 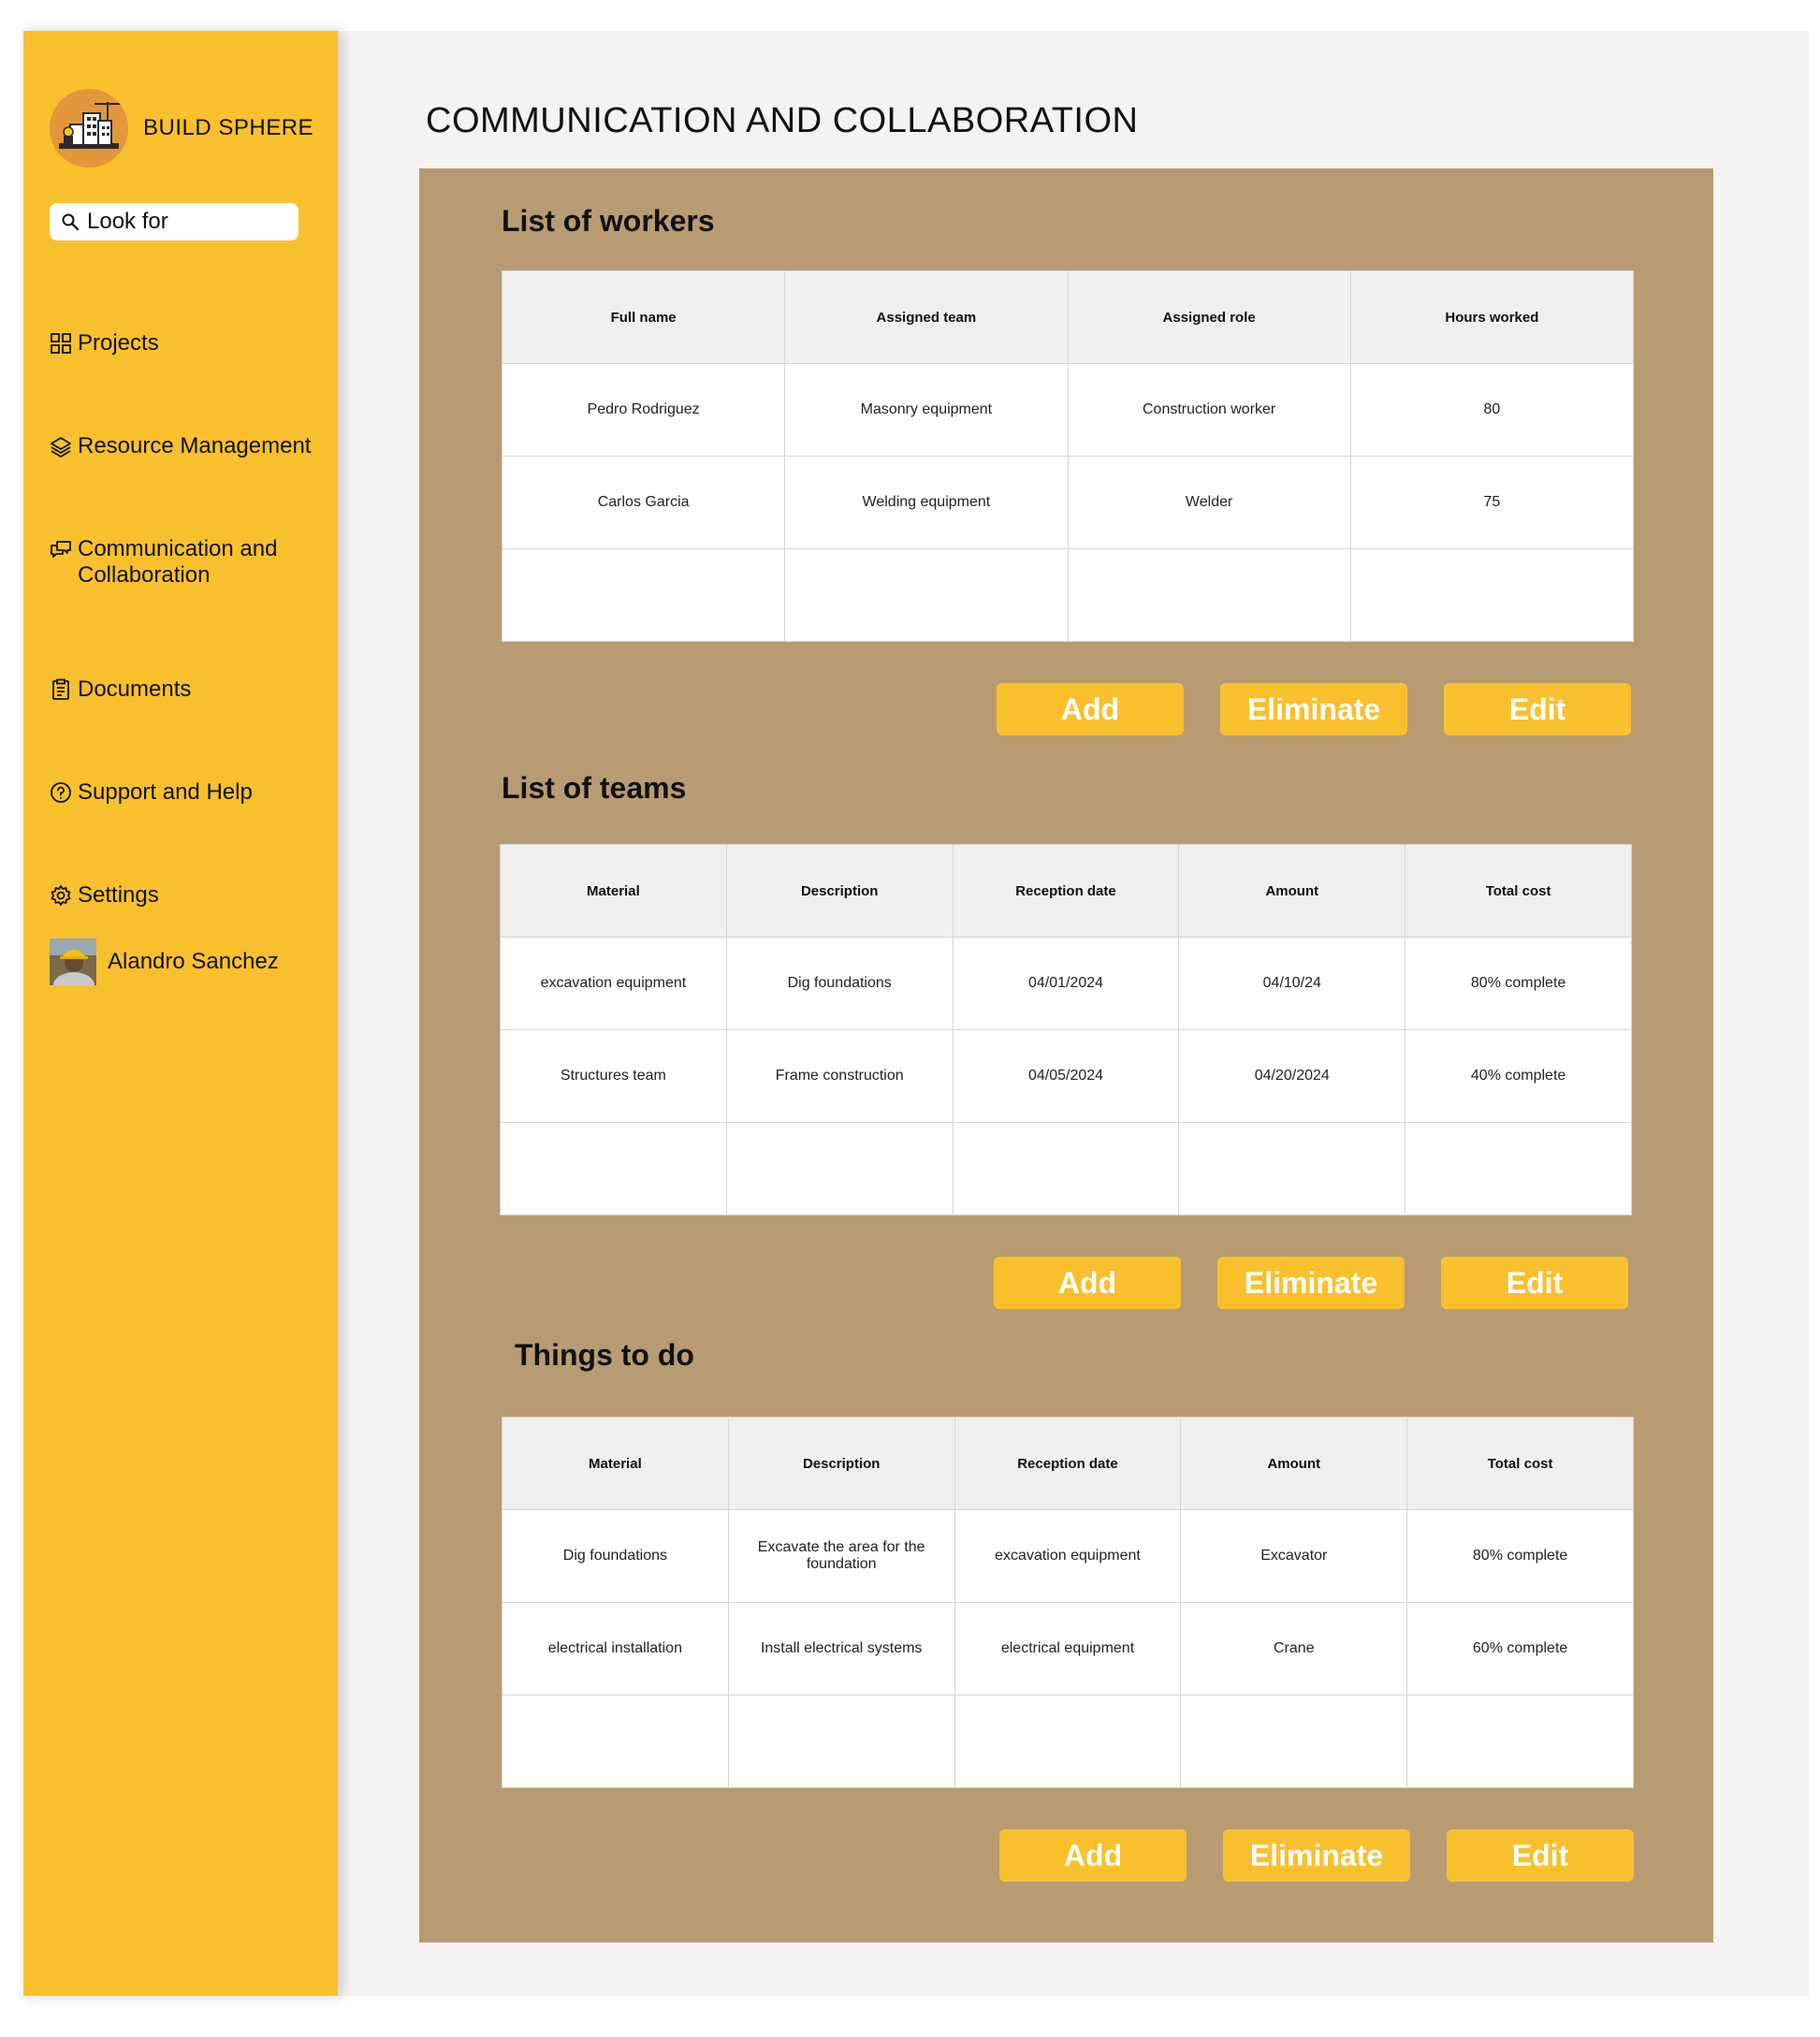 I want to click on chat-icon, so click(x=62, y=549).